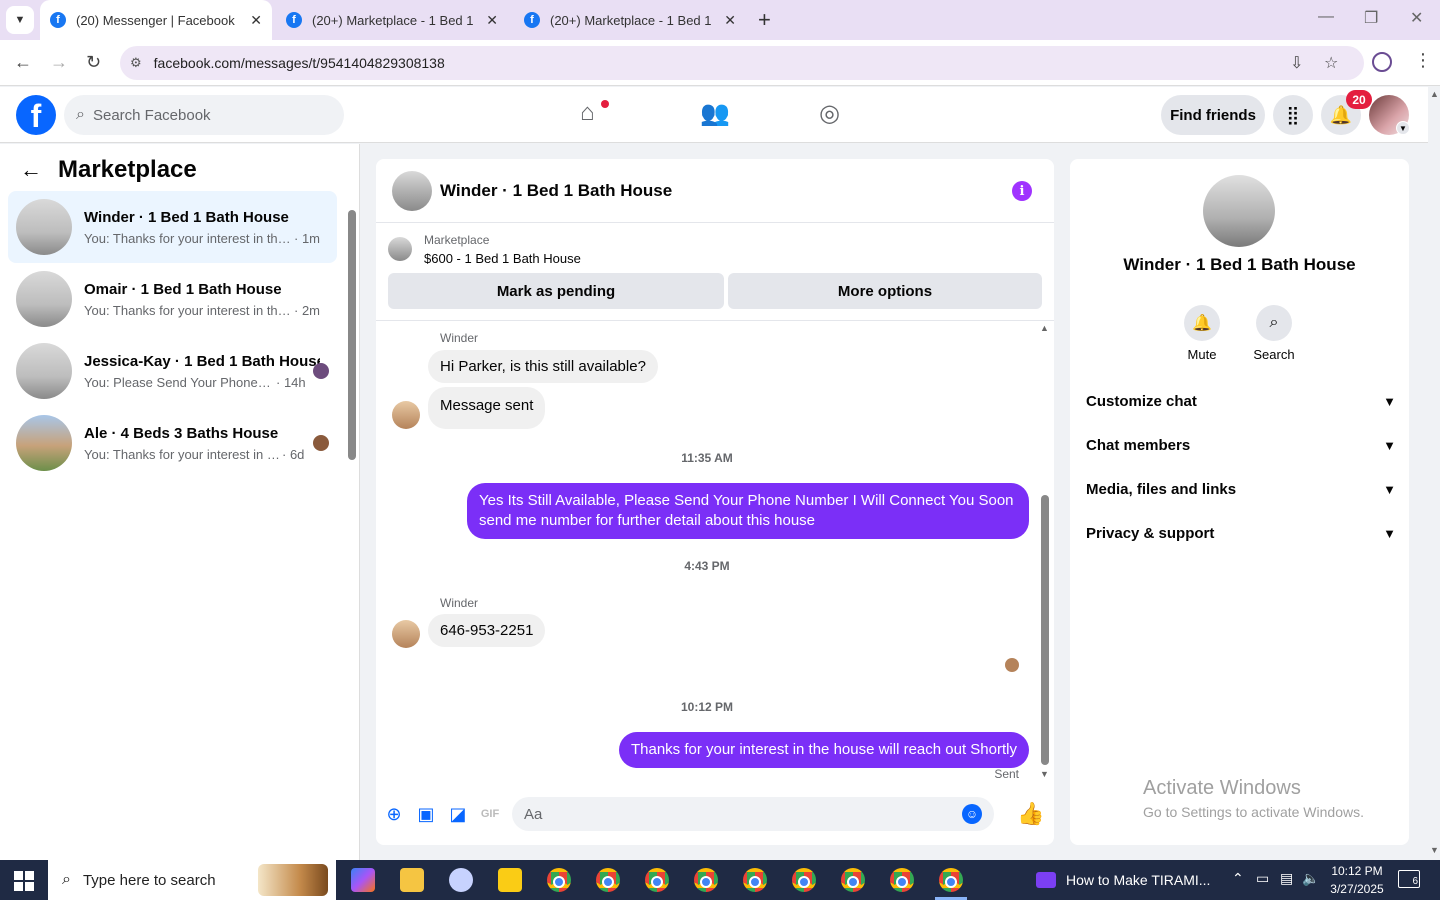 The image size is (1440, 900). I want to click on incoming-message: Hi Parker, is this still available?, so click(543, 366).